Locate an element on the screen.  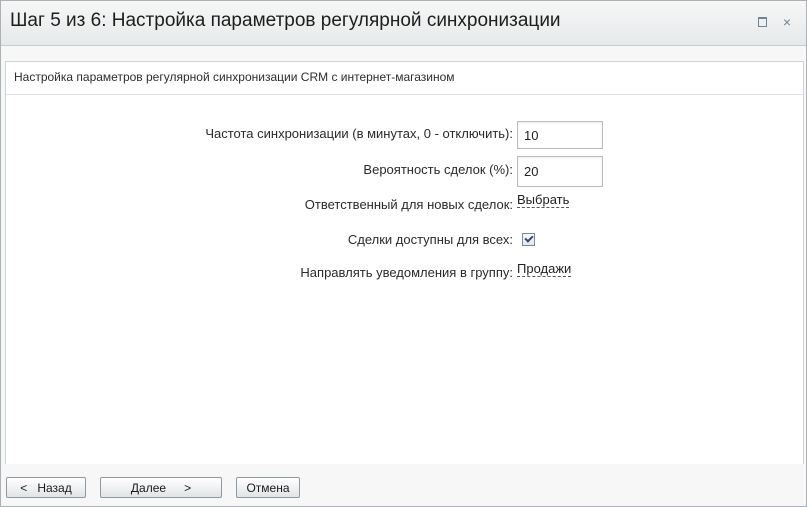
close-icon: × is located at coordinates (787, 22).